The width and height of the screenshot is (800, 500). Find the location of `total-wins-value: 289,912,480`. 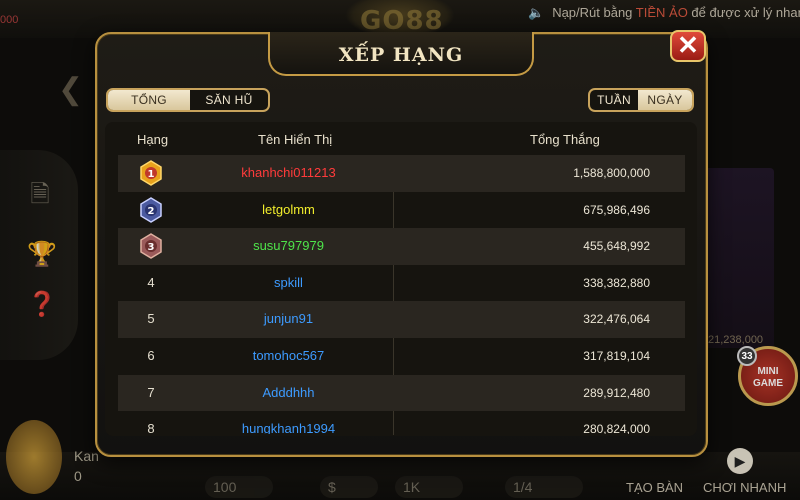

total-wins-value: 289,912,480 is located at coordinates (616, 392).